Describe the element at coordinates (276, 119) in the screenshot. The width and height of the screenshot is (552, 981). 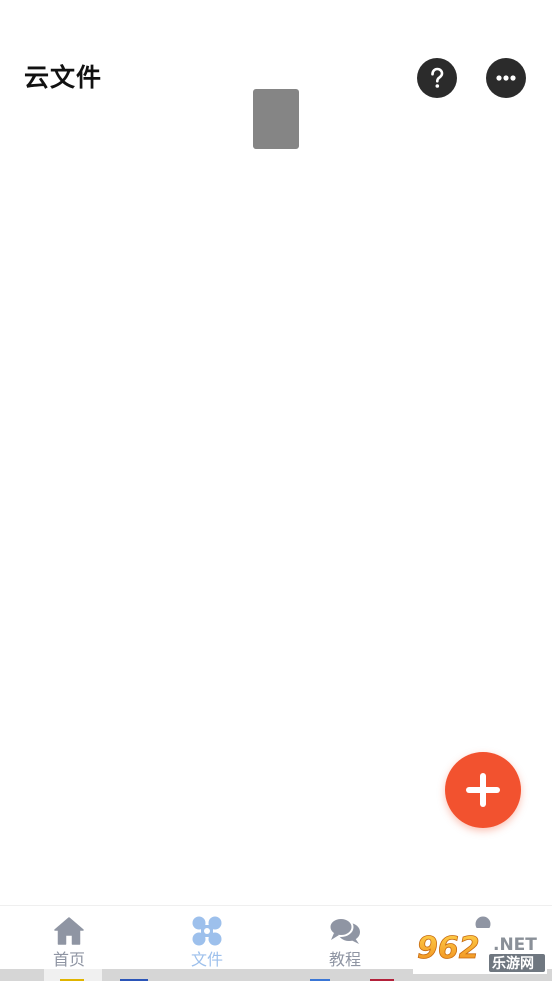
I see `loading-placeholder` at that location.